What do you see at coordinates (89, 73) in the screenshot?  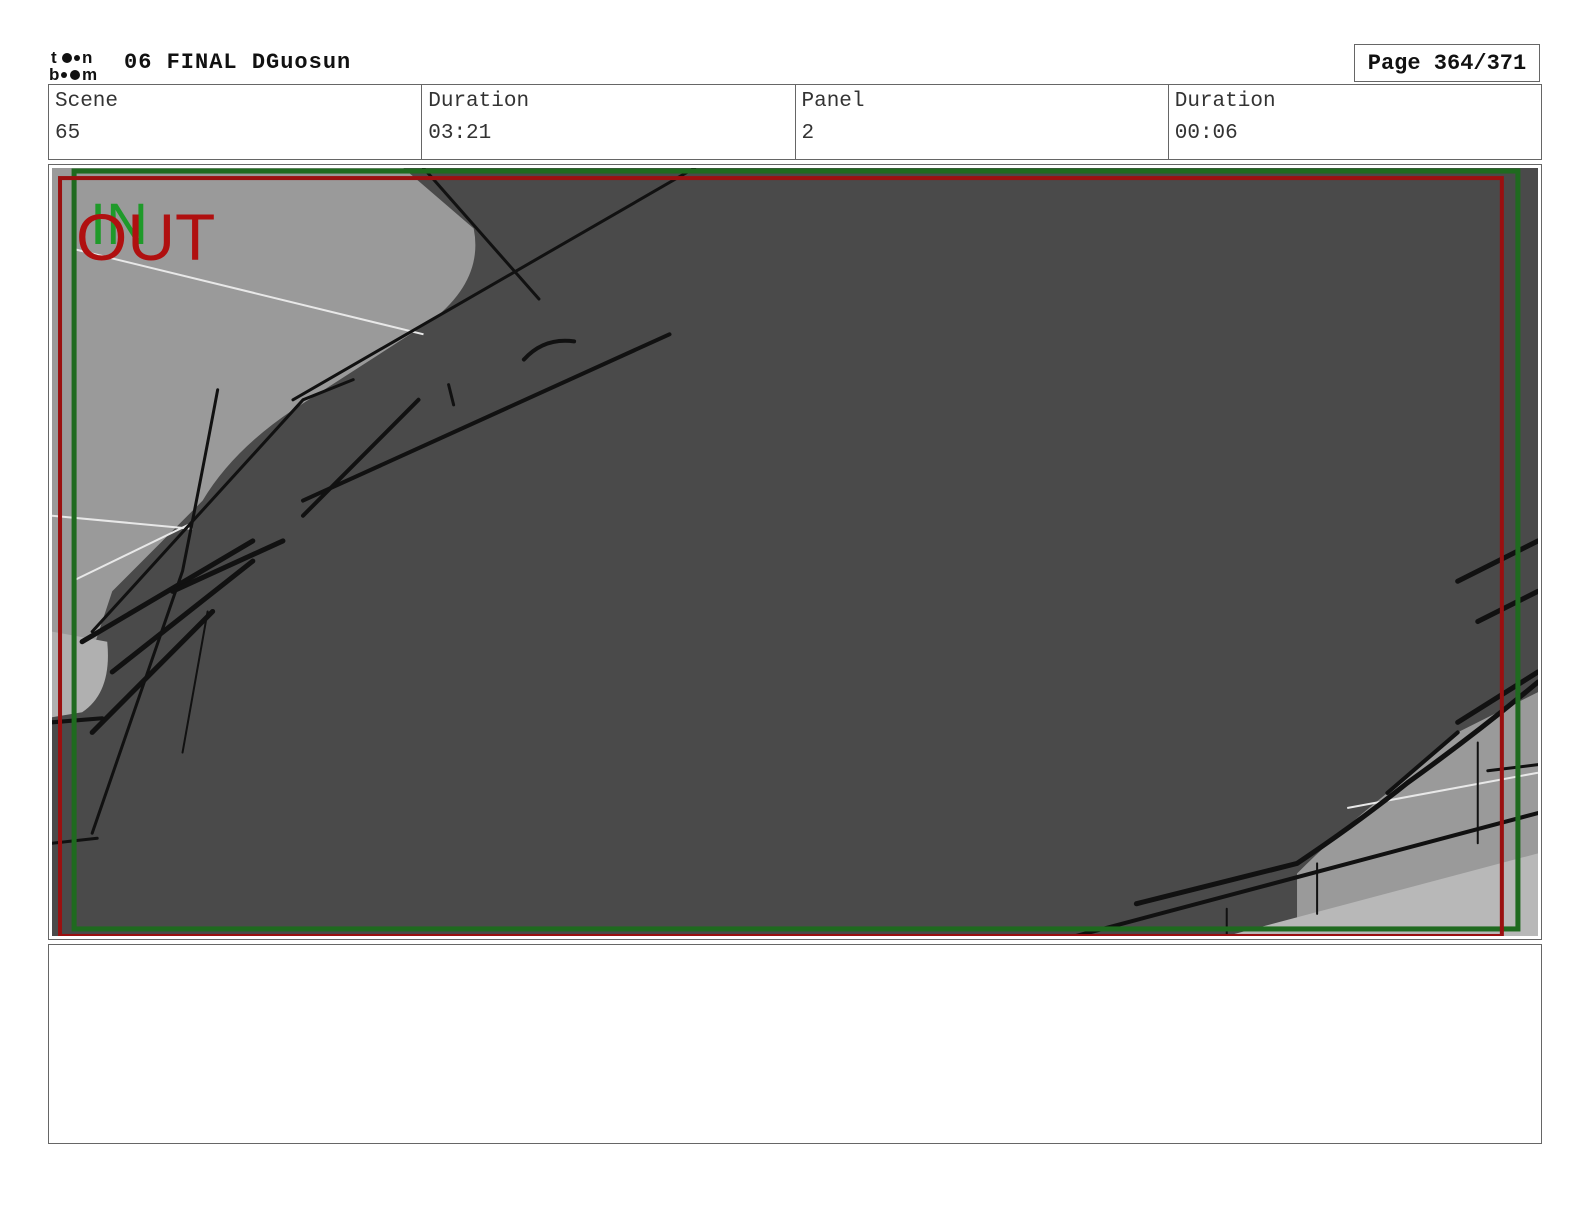 I see `svg-text: m` at bounding box center [89, 73].